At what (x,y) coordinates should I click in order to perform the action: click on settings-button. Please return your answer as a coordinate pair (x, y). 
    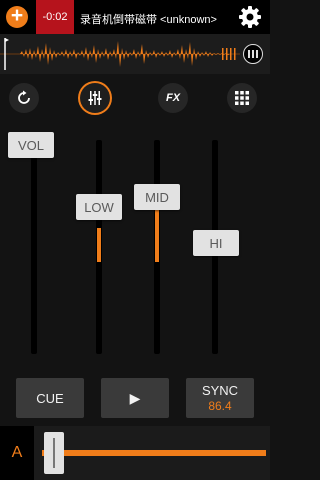
    Looking at the image, I should click on (250, 17).